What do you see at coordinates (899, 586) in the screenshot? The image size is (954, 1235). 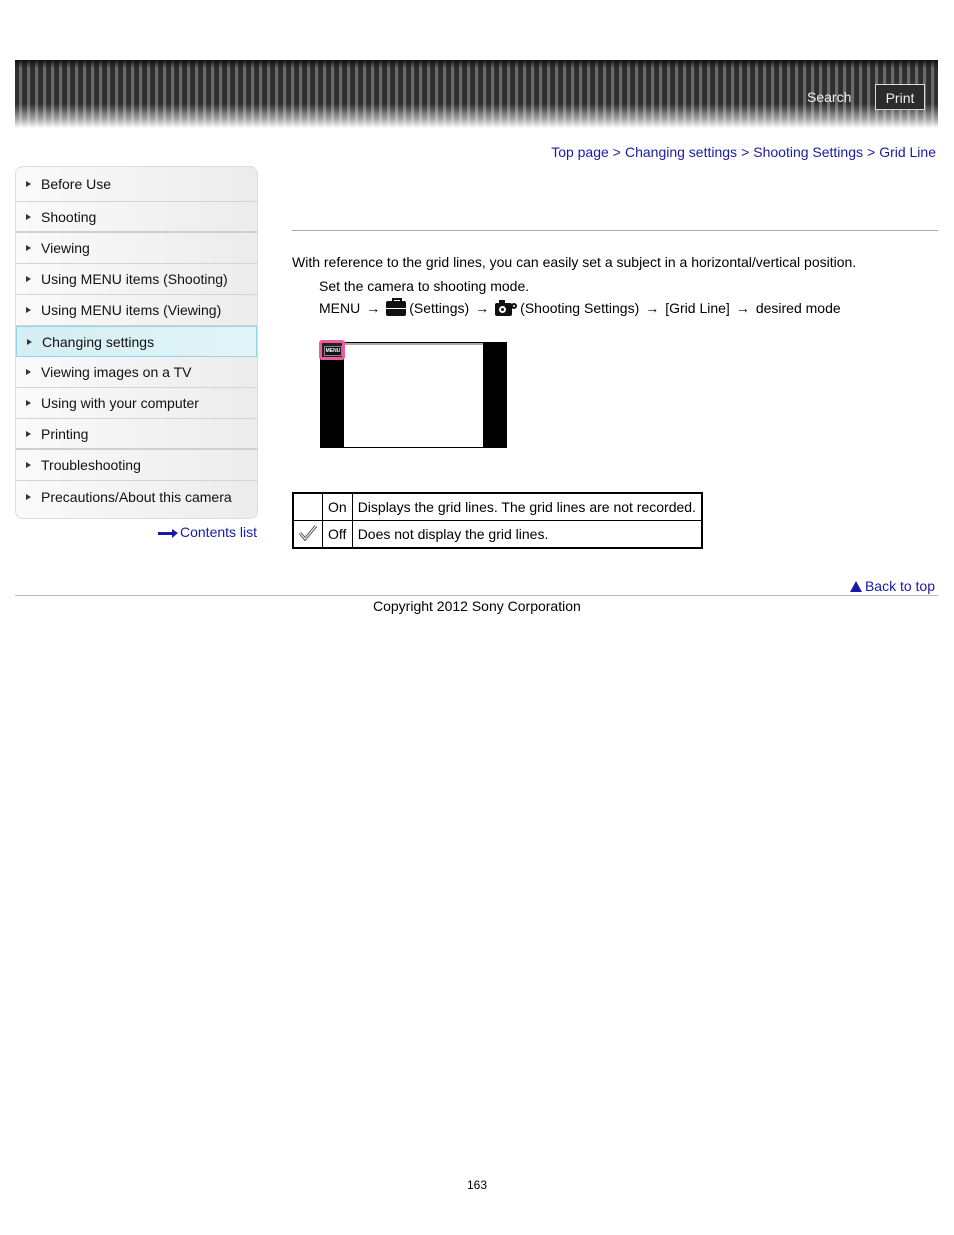 I see `back-to-top-label: Back to top` at bounding box center [899, 586].